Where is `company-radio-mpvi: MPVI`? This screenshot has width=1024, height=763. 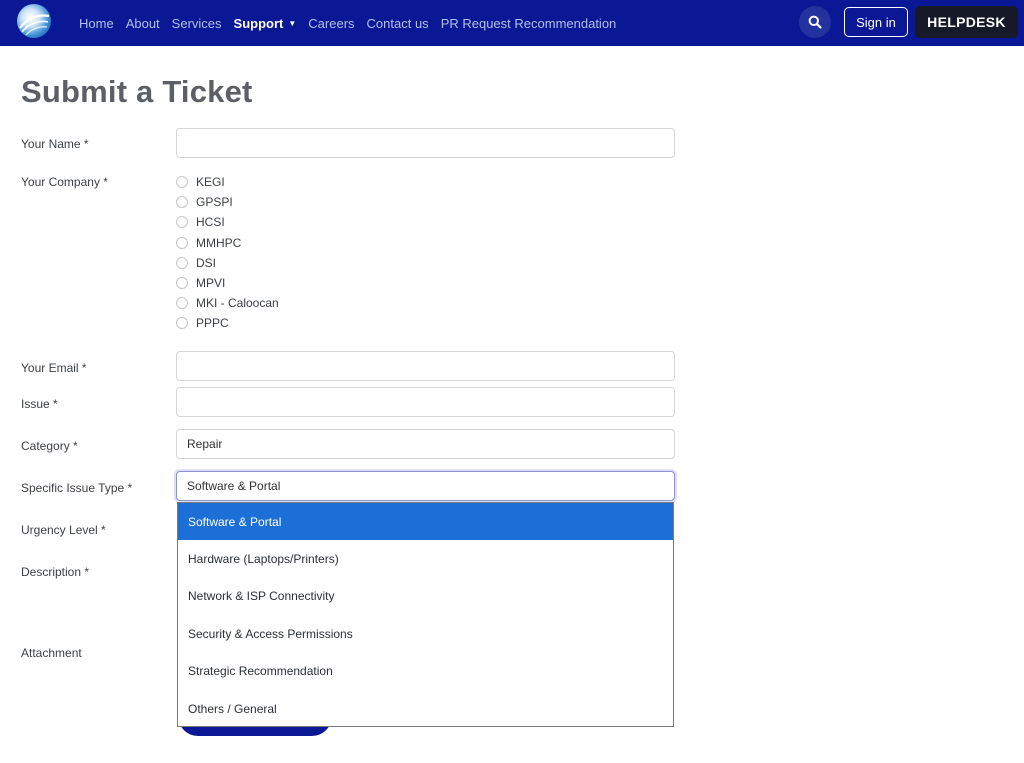
company-radio-mpvi: MPVI is located at coordinates (227, 283).